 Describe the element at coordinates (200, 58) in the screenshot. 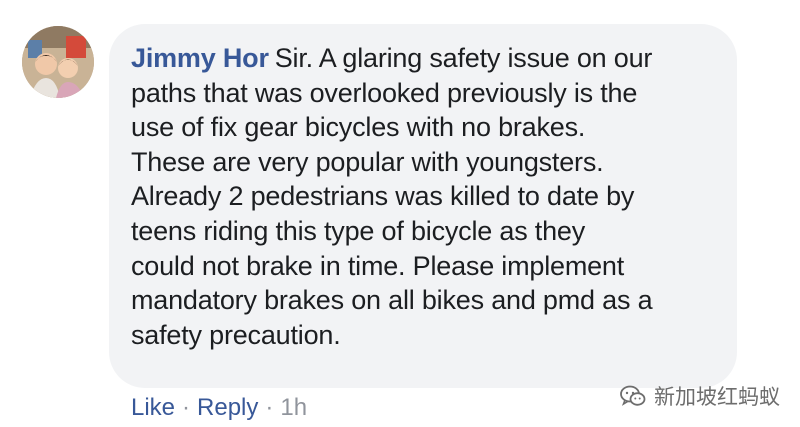

I see `author-name-link: Jimmy Hor` at that location.